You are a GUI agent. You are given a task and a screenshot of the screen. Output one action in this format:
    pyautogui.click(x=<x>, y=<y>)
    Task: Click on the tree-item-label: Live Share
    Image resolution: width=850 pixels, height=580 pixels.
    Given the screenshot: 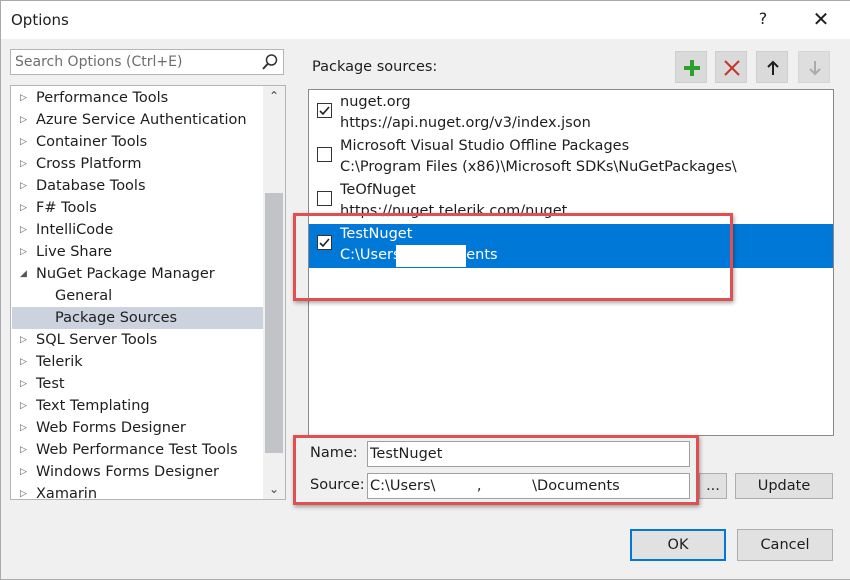 What is the action you would take?
    pyautogui.click(x=74, y=252)
    